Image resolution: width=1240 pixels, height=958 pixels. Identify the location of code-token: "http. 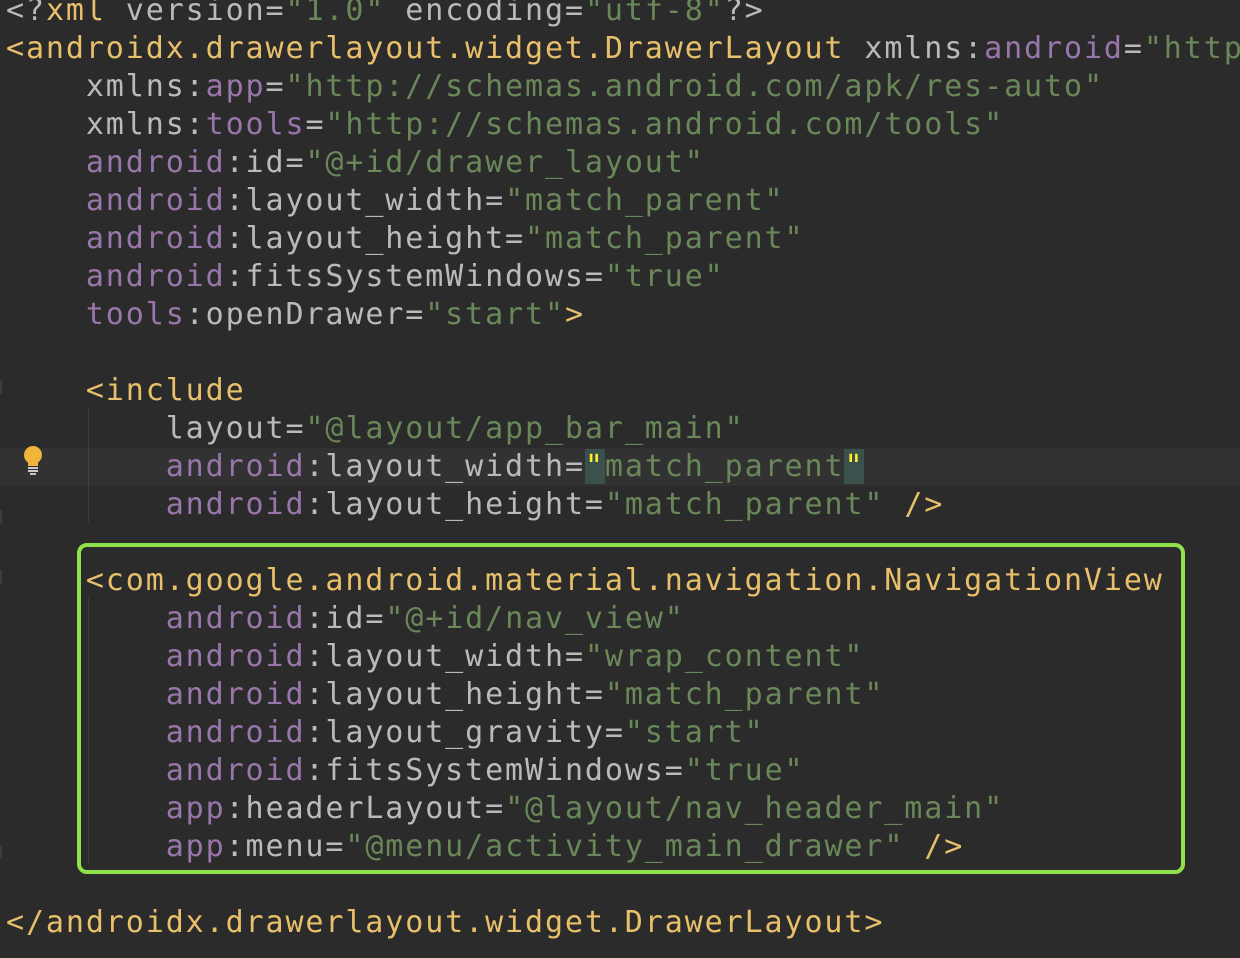
(1191, 48).